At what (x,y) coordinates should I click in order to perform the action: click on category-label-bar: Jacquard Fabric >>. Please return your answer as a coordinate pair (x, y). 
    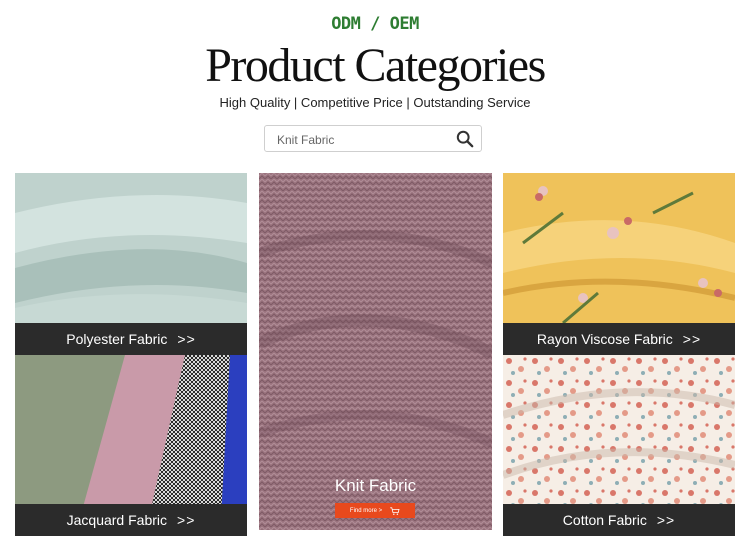
    Looking at the image, I should click on (131, 520).